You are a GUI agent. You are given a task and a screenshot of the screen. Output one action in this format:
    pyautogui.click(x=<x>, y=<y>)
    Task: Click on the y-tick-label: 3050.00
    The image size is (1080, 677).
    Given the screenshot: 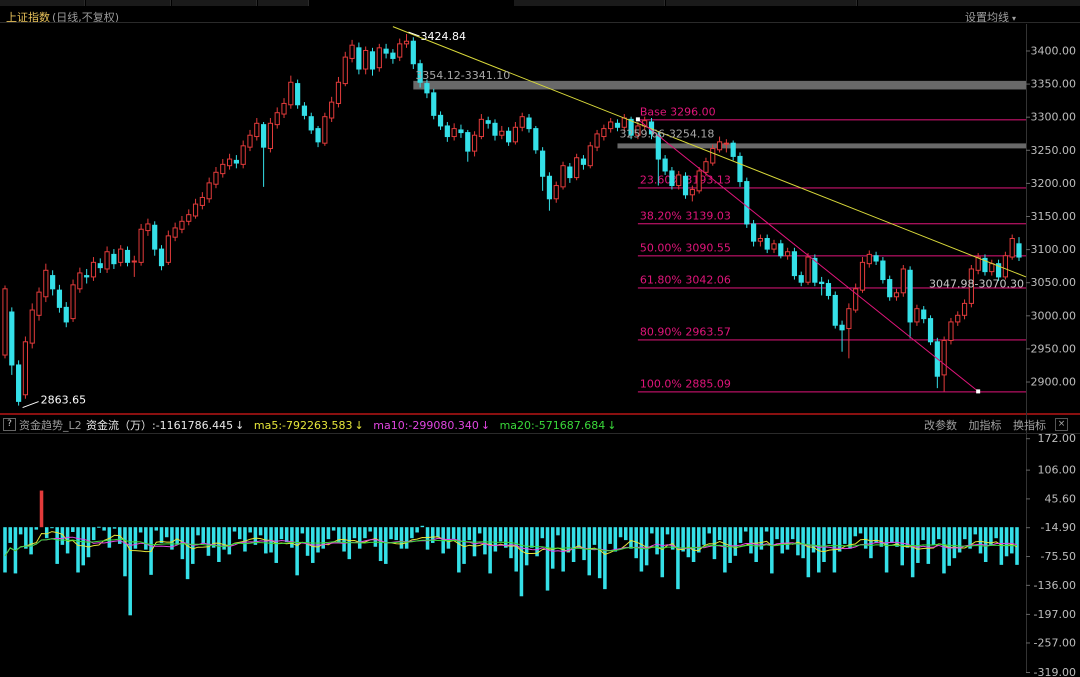 What is the action you would take?
    pyautogui.click(x=1054, y=282)
    